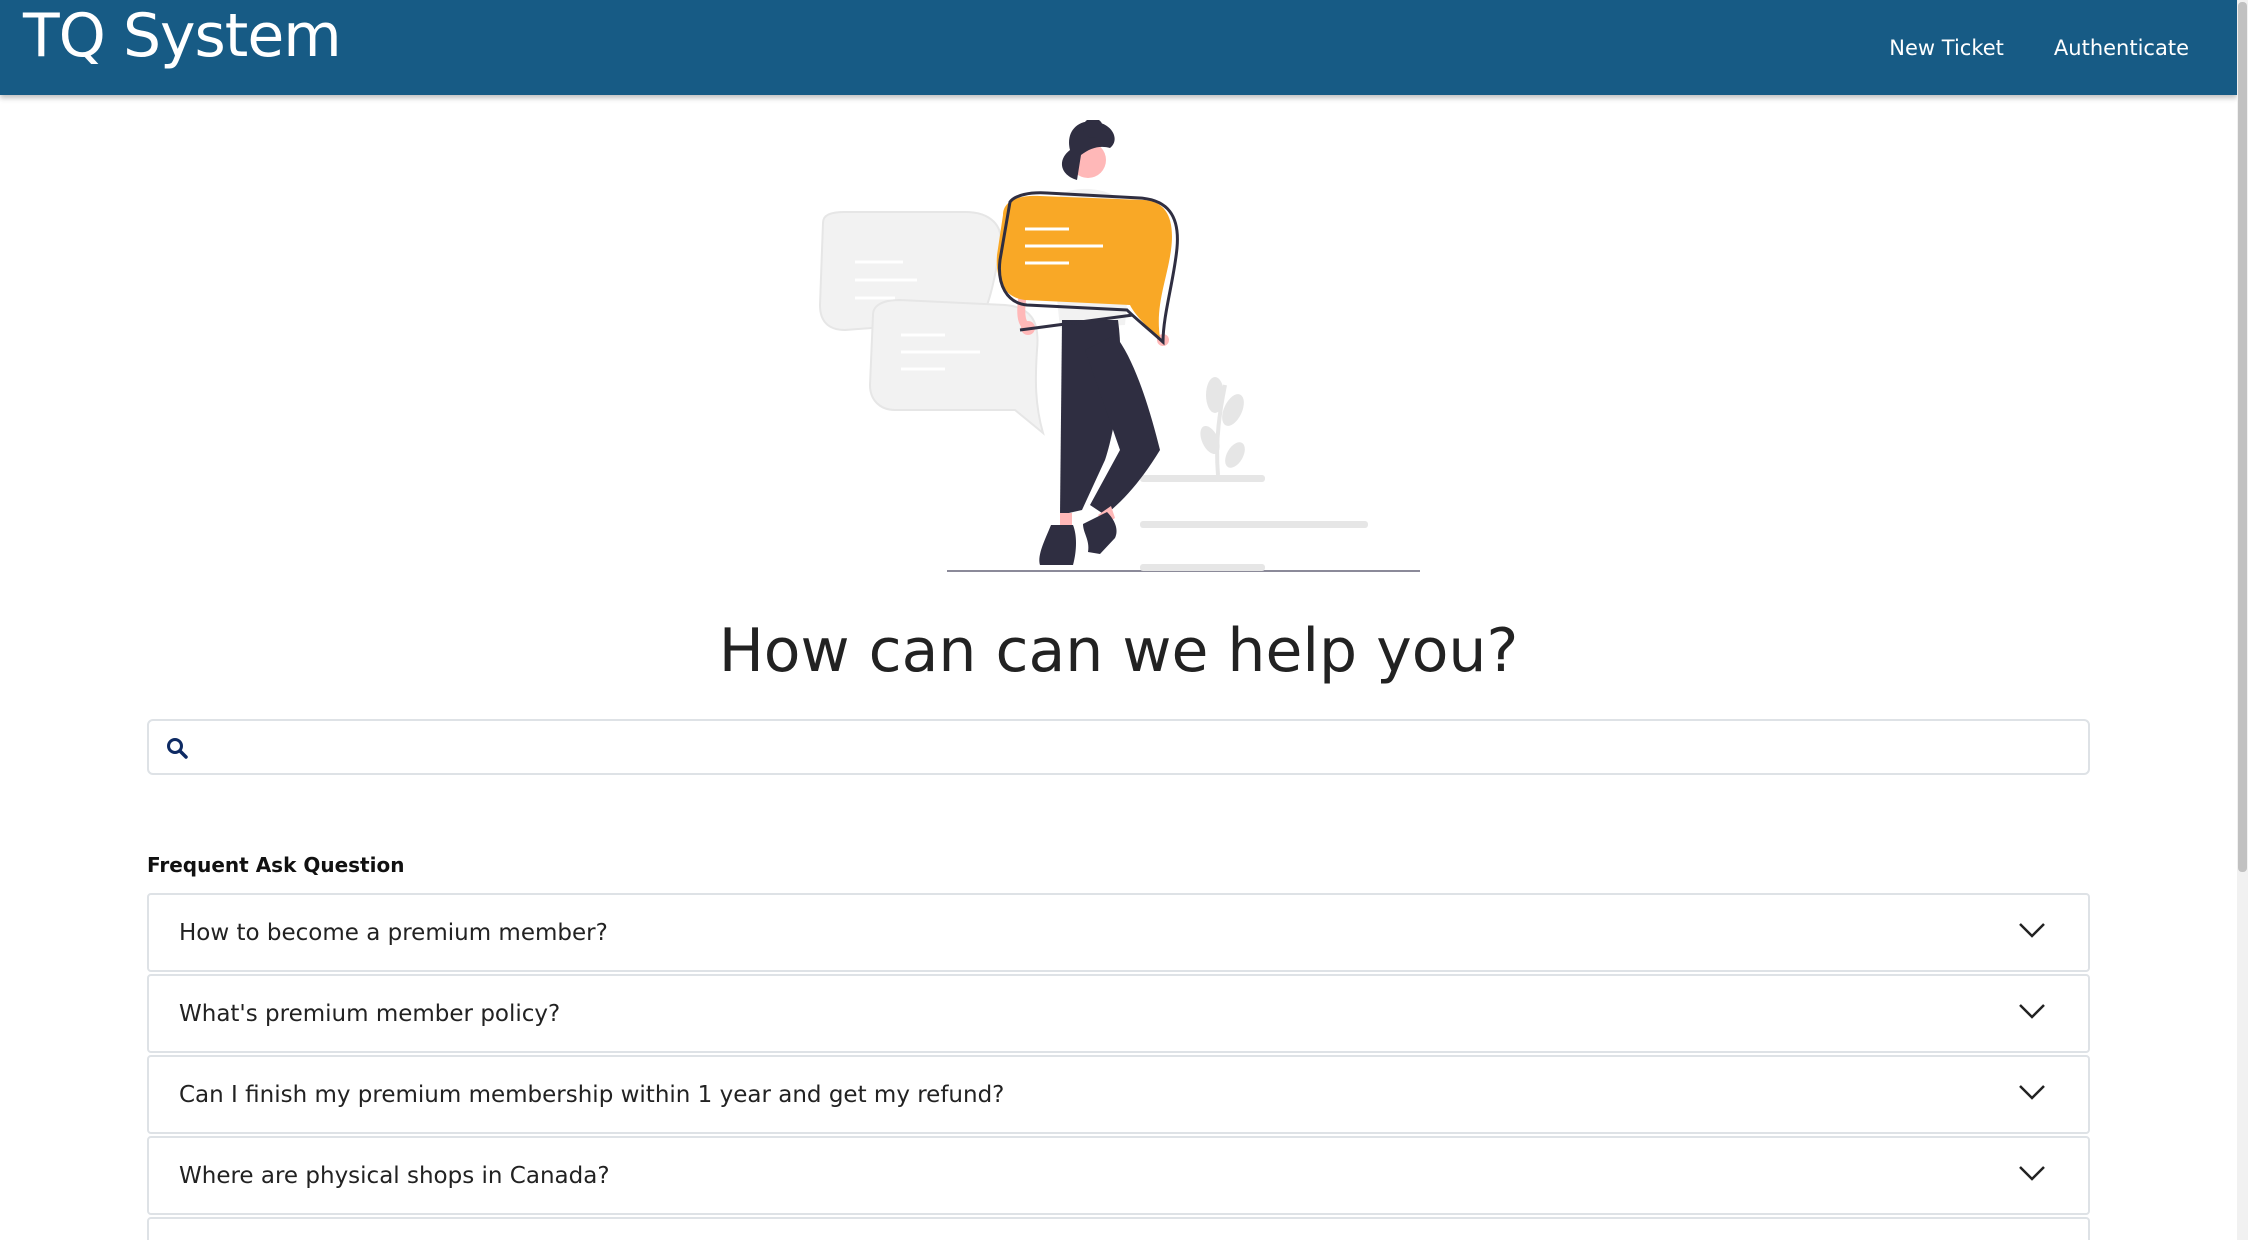 Image resolution: width=2248 pixels, height=1240 pixels. I want to click on hero-illustration, so click(1122, 349).